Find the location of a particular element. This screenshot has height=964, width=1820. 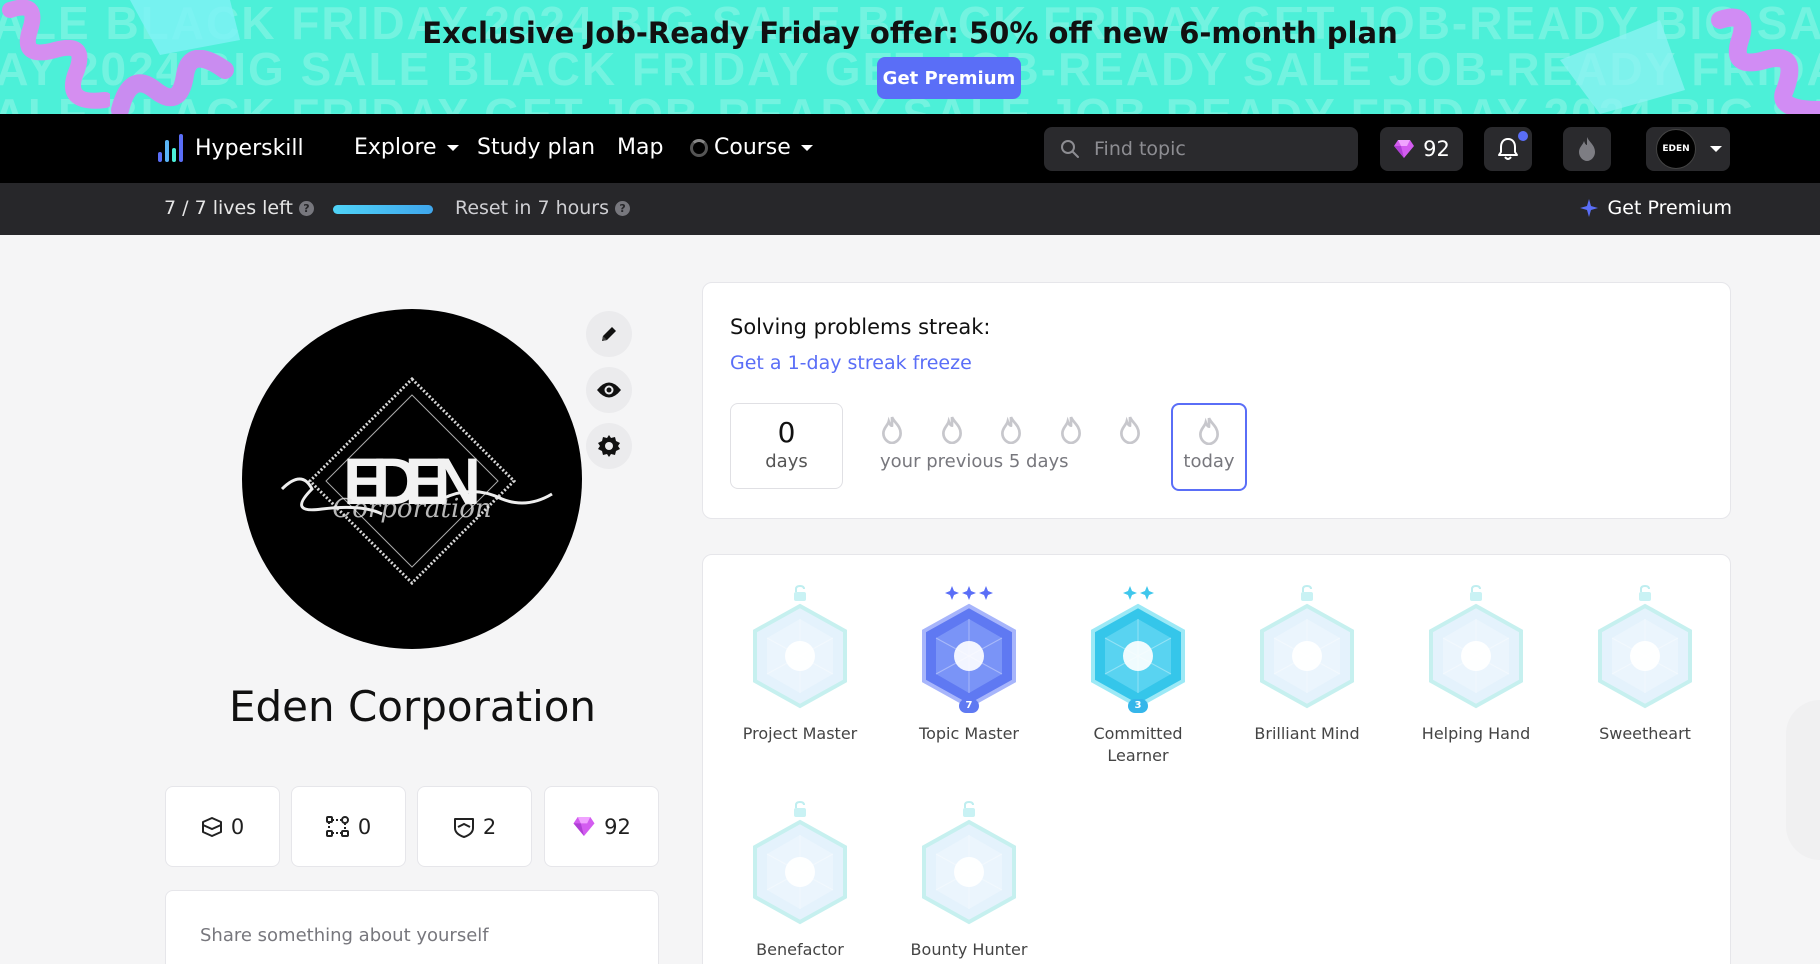

about-card: Share something about yourself is located at coordinates (412, 927).